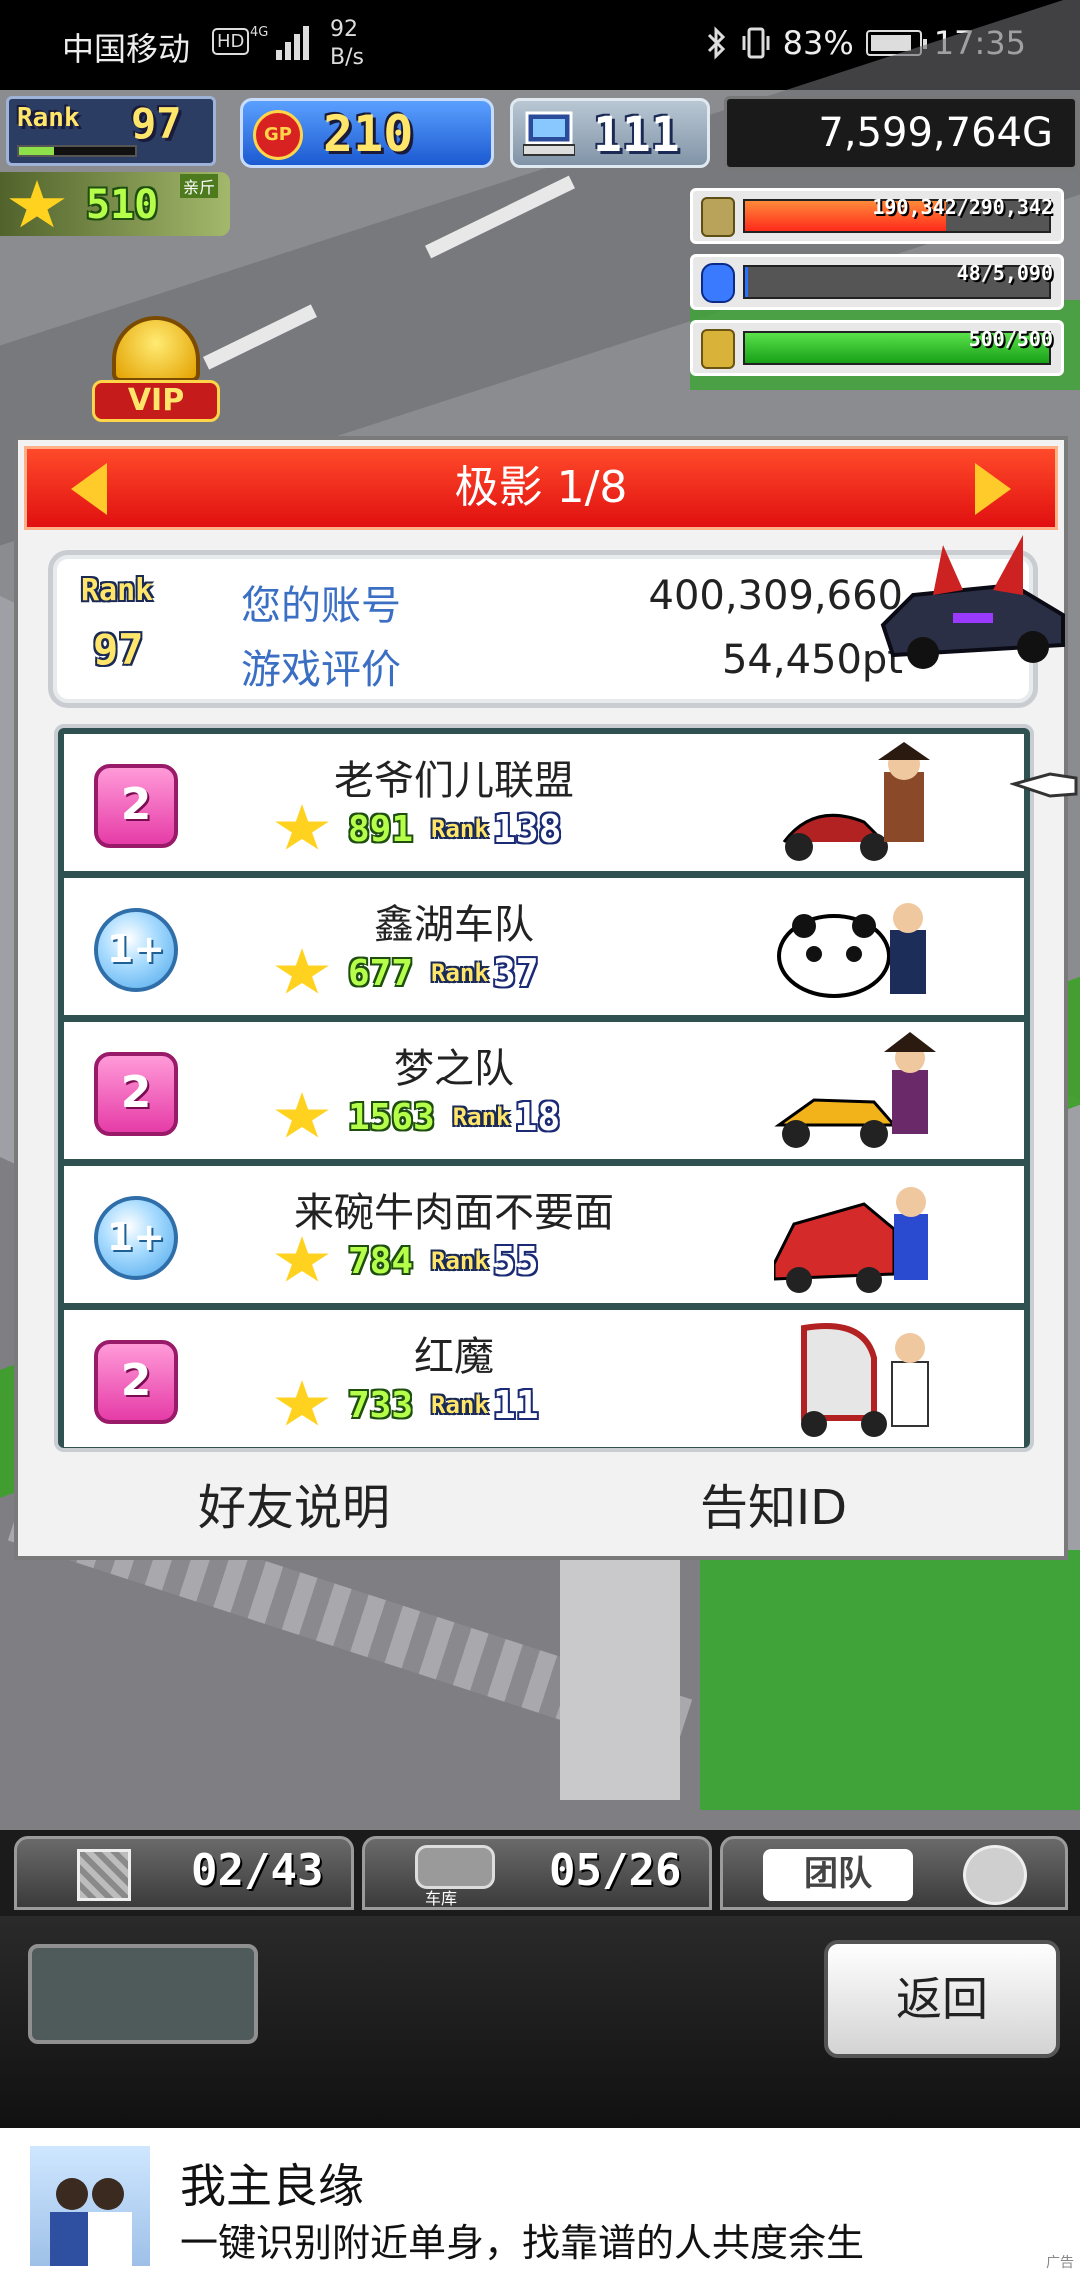  Describe the element at coordinates (855, 1090) in the screenshot. I see `race-car-driver-sprite-icon` at that location.